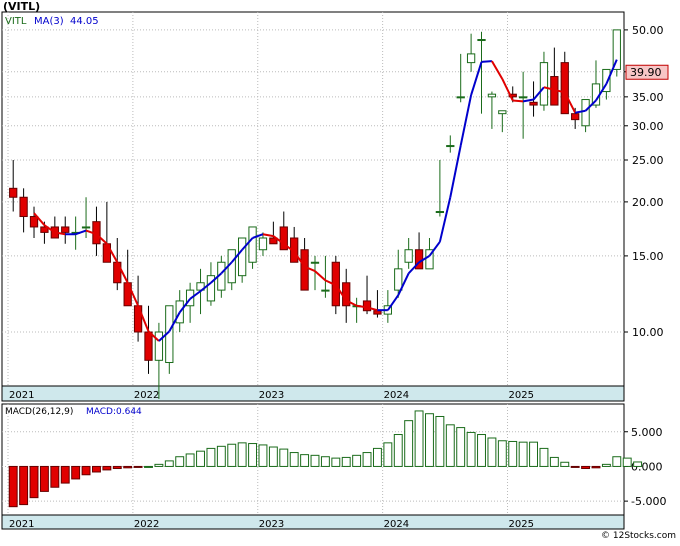 Image resolution: width=680 pixels, height=546 pixels. What do you see at coordinates (146, 524) in the screenshot?
I see `macd-year-label: 2022` at bounding box center [146, 524].